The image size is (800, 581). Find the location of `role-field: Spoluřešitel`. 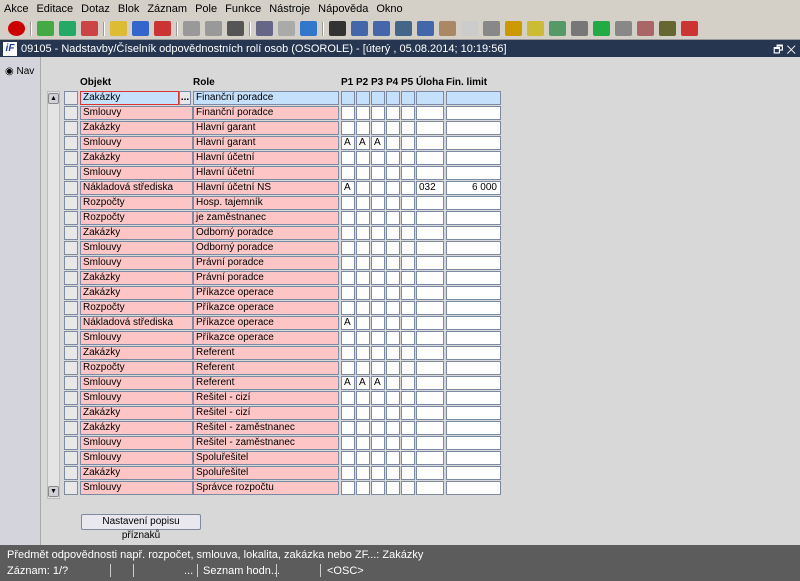

role-field: Spoluřešitel is located at coordinates (266, 458).